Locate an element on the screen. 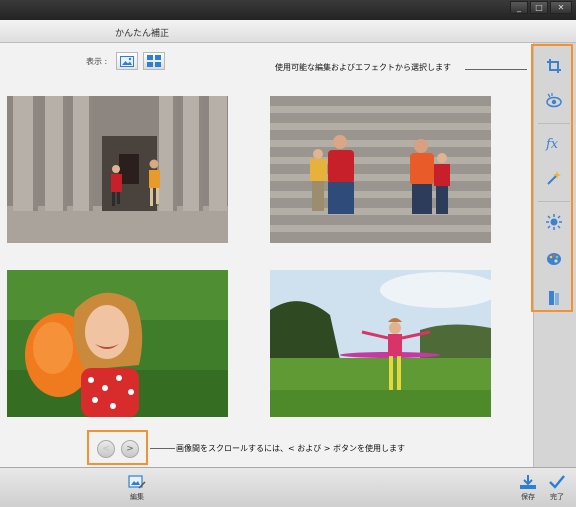 This screenshot has height=507, width=576. single-view-button is located at coordinates (127, 61).